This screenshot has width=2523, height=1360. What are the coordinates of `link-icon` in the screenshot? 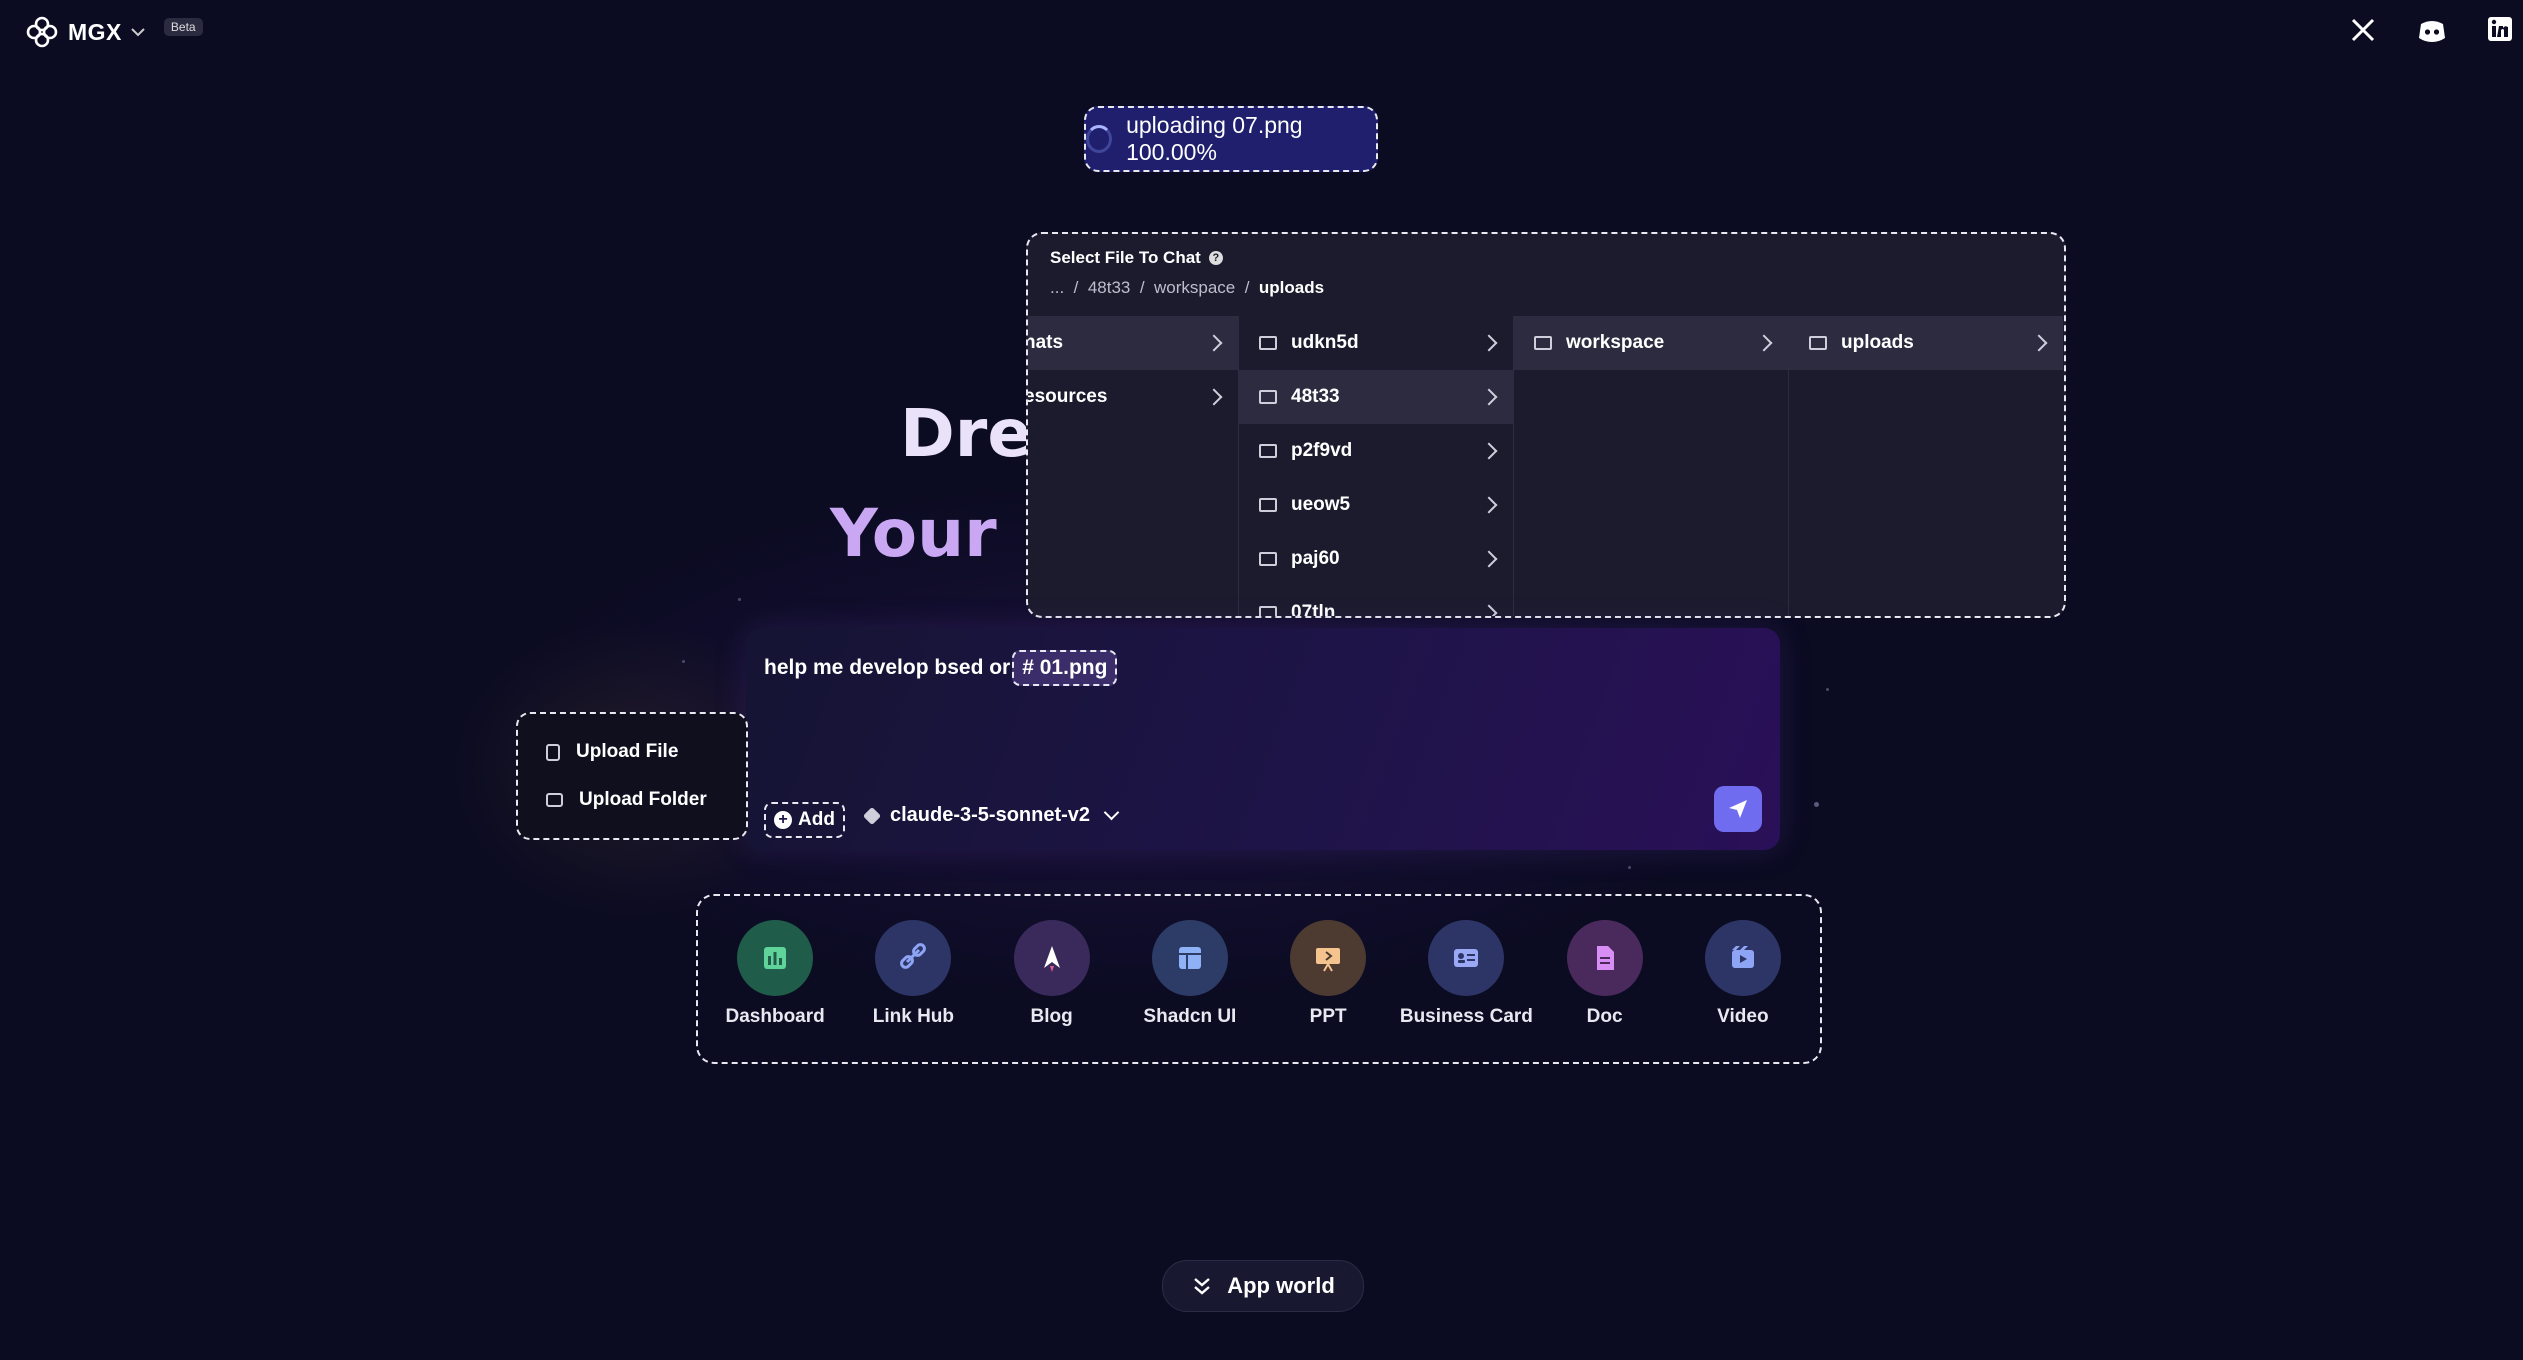 It's located at (913, 956).